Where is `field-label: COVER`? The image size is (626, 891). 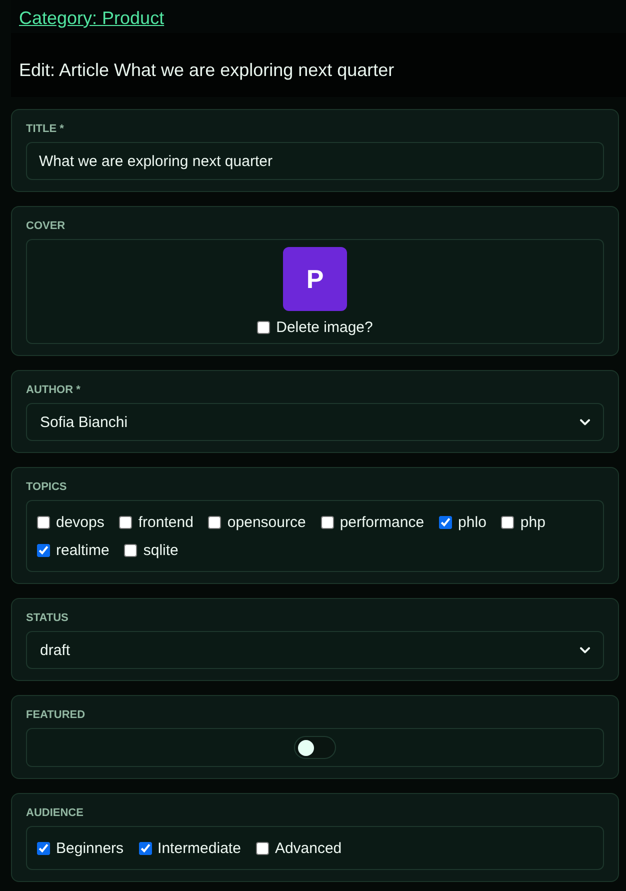
field-label: COVER is located at coordinates (46, 226).